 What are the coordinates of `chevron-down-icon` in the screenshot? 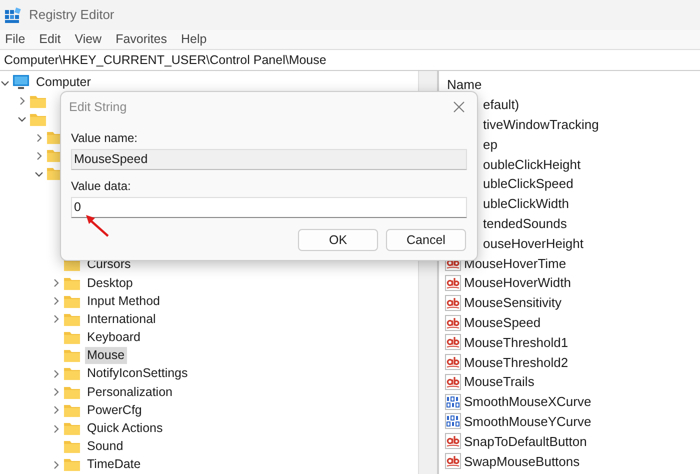 It's located at (22, 119).